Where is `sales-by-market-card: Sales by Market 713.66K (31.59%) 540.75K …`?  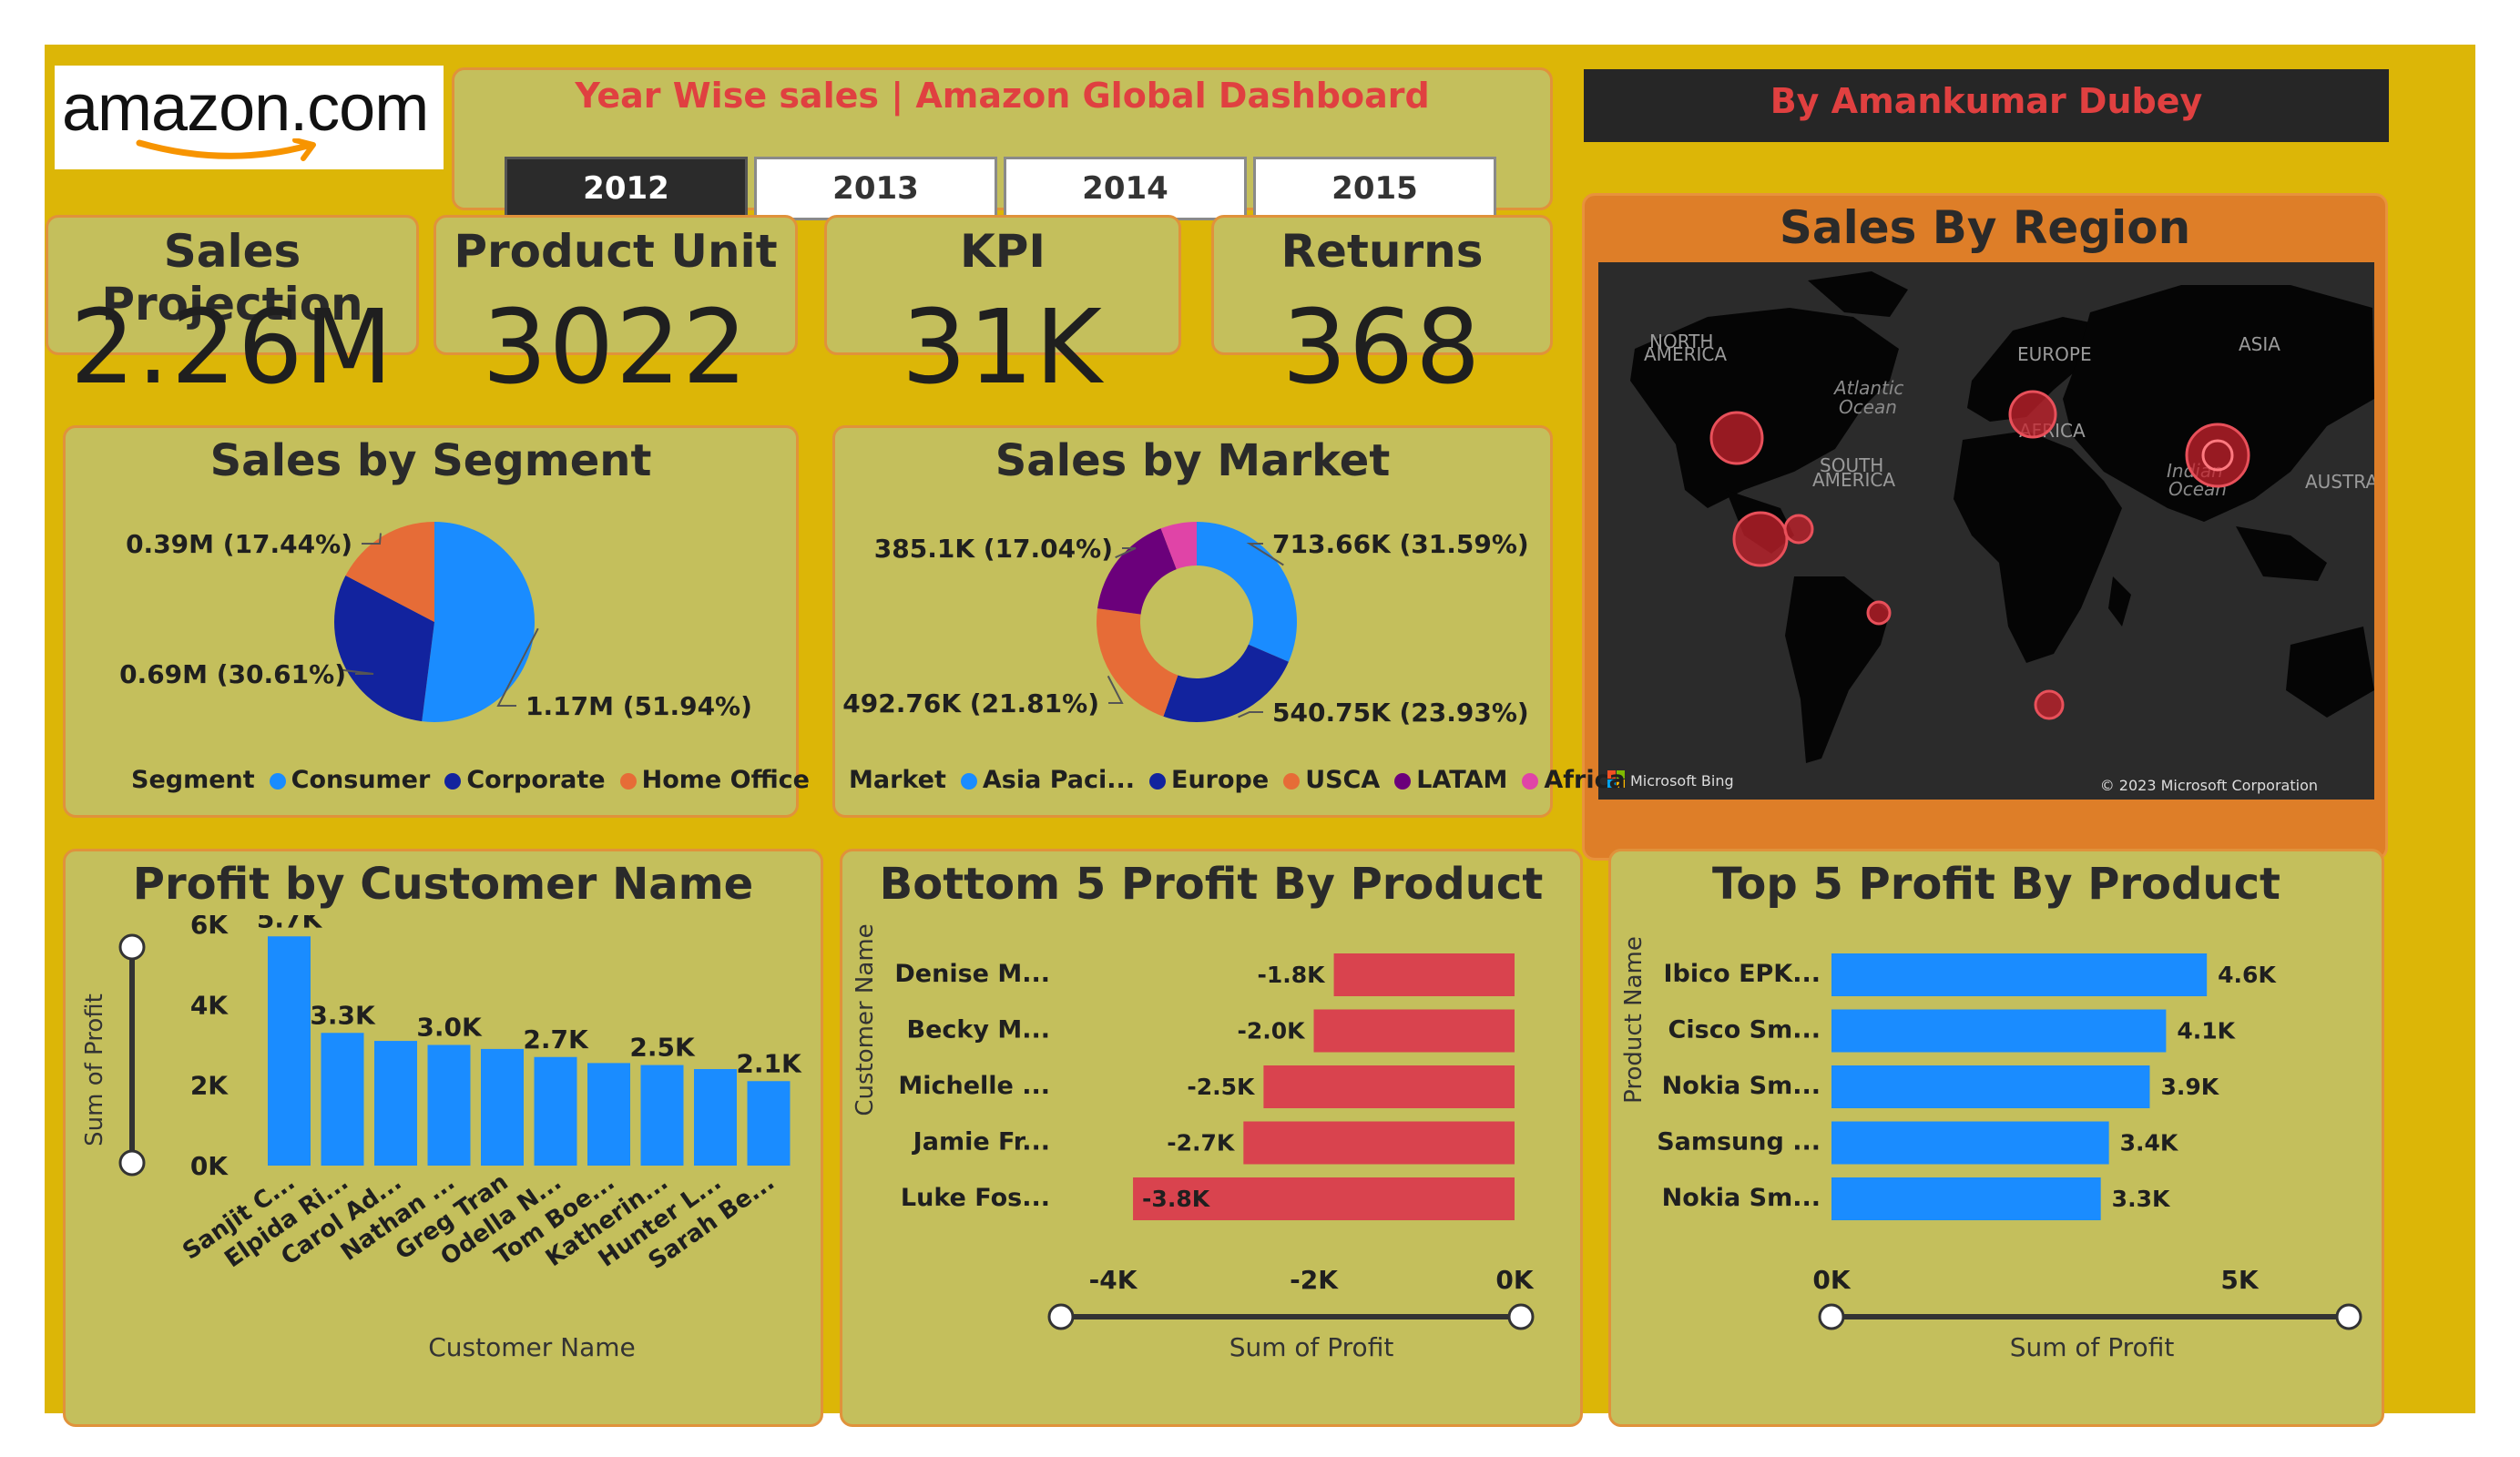 sales-by-market-card: Sales by Market 713.66K (31.59%) 540.75K … is located at coordinates (1229, 621).